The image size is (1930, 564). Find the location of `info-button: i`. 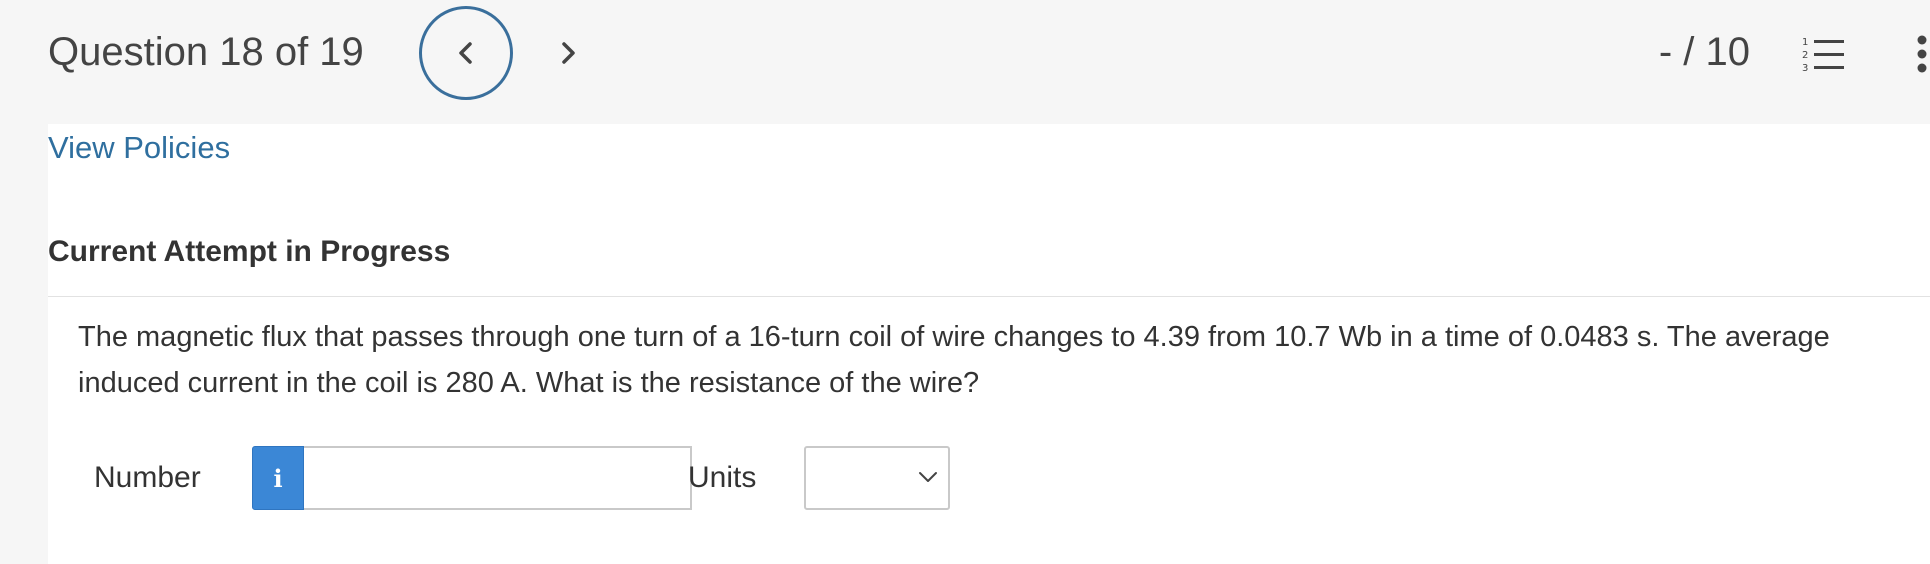

info-button: i is located at coordinates (278, 478).